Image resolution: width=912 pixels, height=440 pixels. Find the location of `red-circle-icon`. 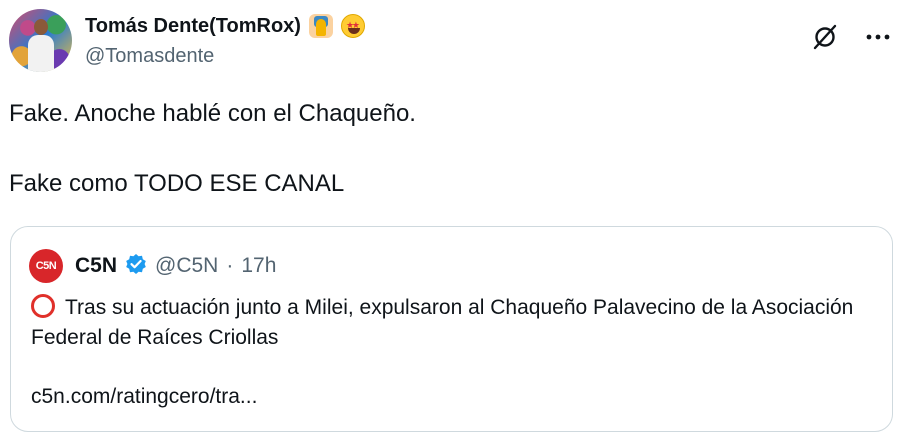

red-circle-icon is located at coordinates (43, 306).